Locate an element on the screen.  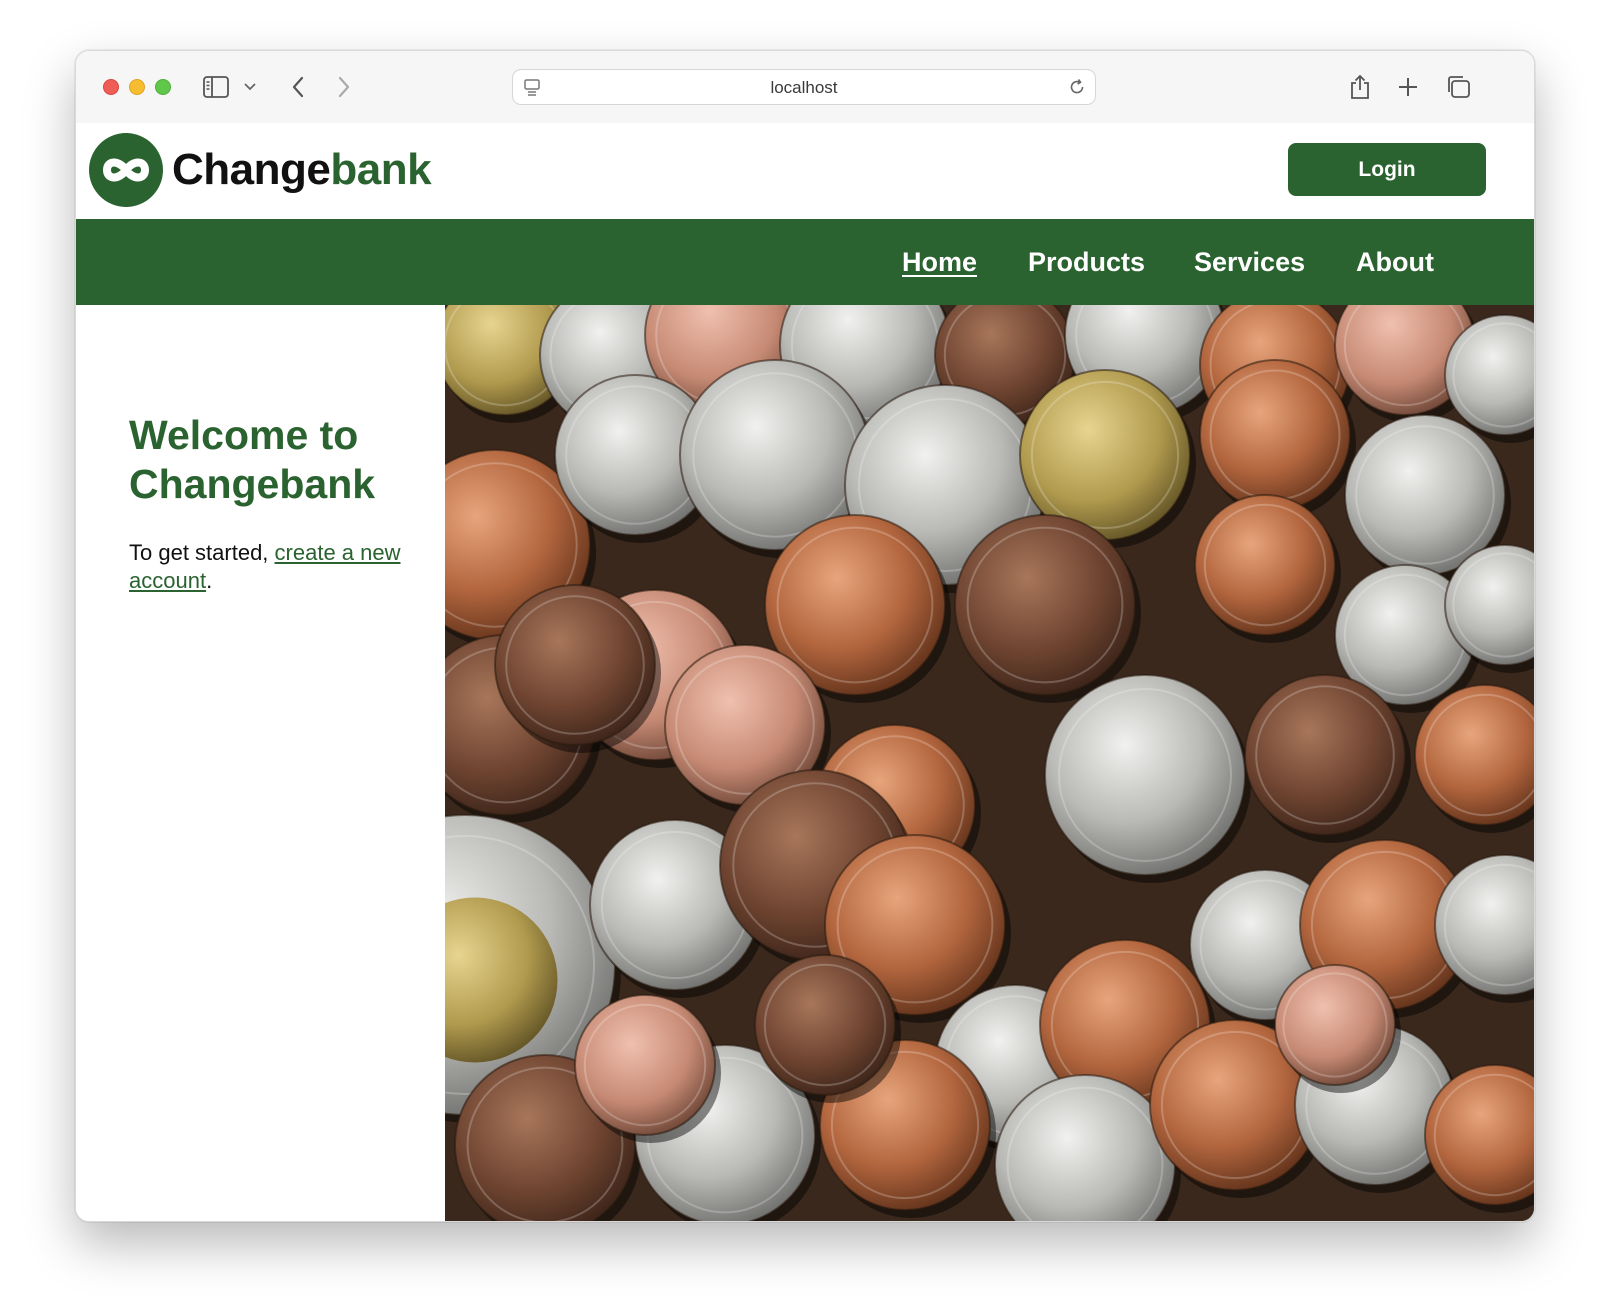
share-icon is located at coordinates (1360, 87).